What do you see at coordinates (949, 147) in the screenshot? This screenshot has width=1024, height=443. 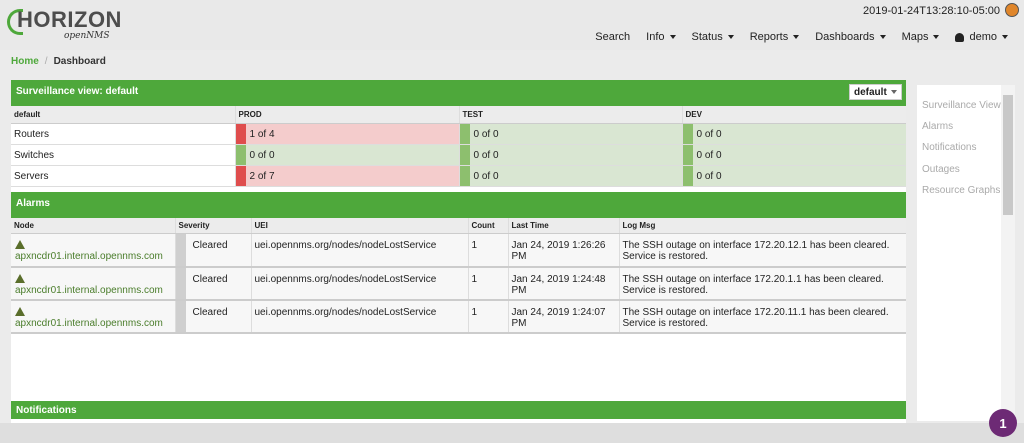 I see `sidebar-item-notifications: Notifications` at bounding box center [949, 147].